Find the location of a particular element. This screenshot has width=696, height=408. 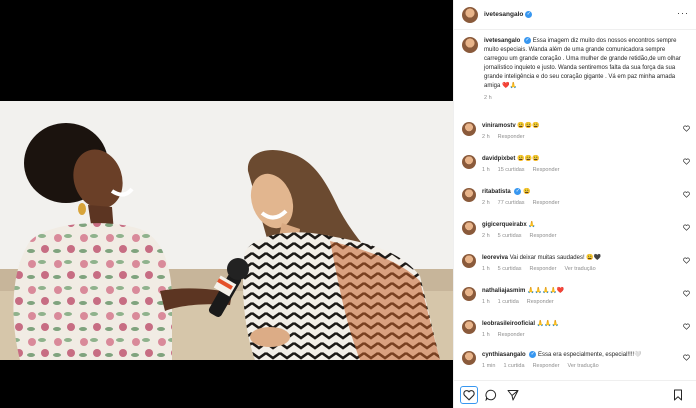

comment-text: 🙏🙏🙏🙏❤️ is located at coordinates (546, 291).